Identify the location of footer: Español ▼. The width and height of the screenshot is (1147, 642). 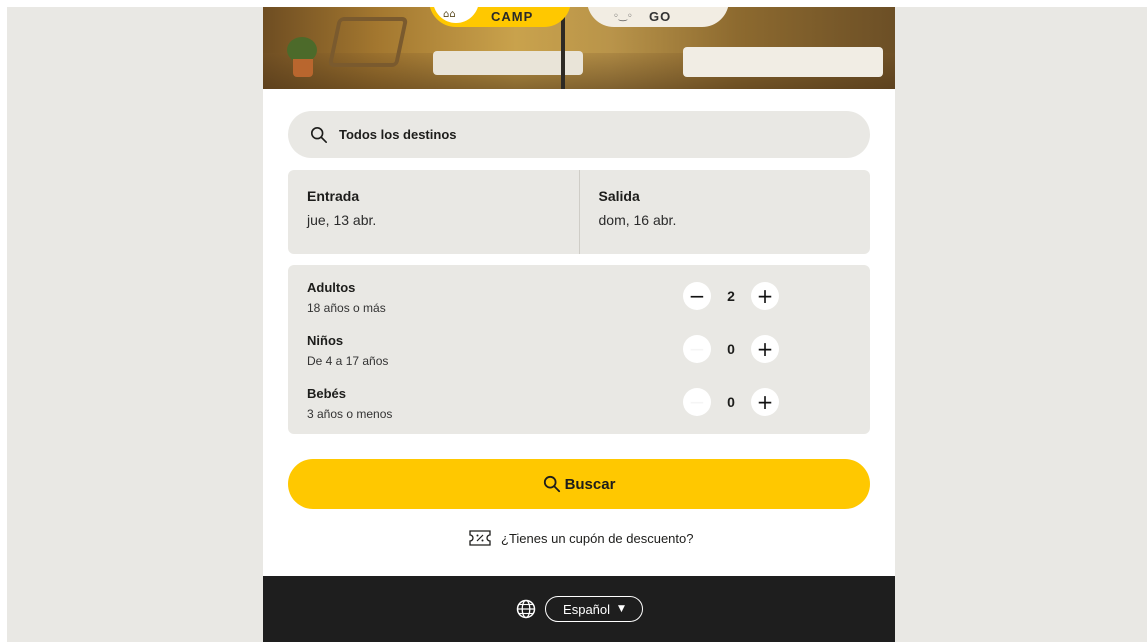
(579, 609).